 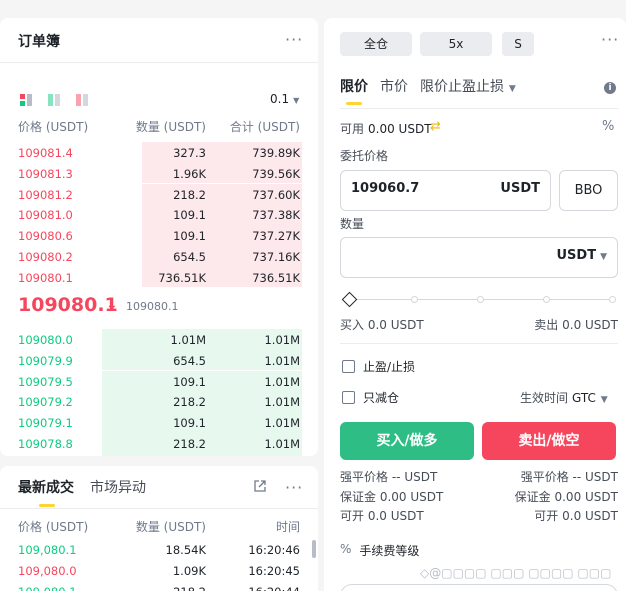 I want to click on arrow-down-icon: ↓, so click(x=112, y=305).